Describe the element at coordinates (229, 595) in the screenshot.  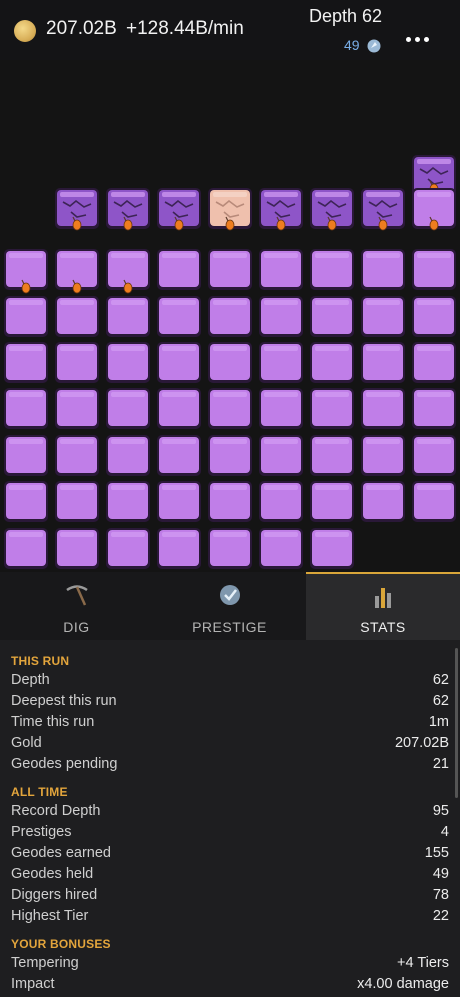
I see `prestige-icon` at that location.